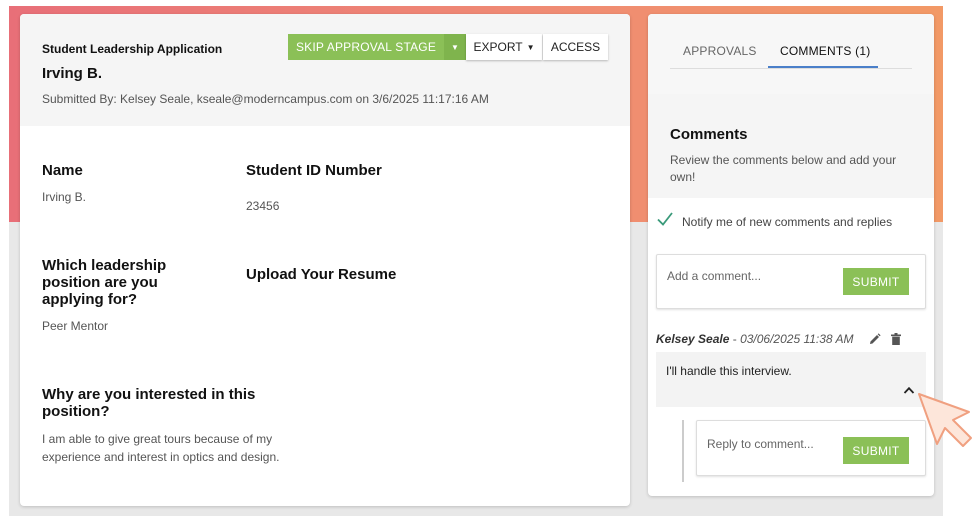 This screenshot has width=978, height=524. Describe the element at coordinates (772, 444) in the screenshot. I see `reply-input` at that location.